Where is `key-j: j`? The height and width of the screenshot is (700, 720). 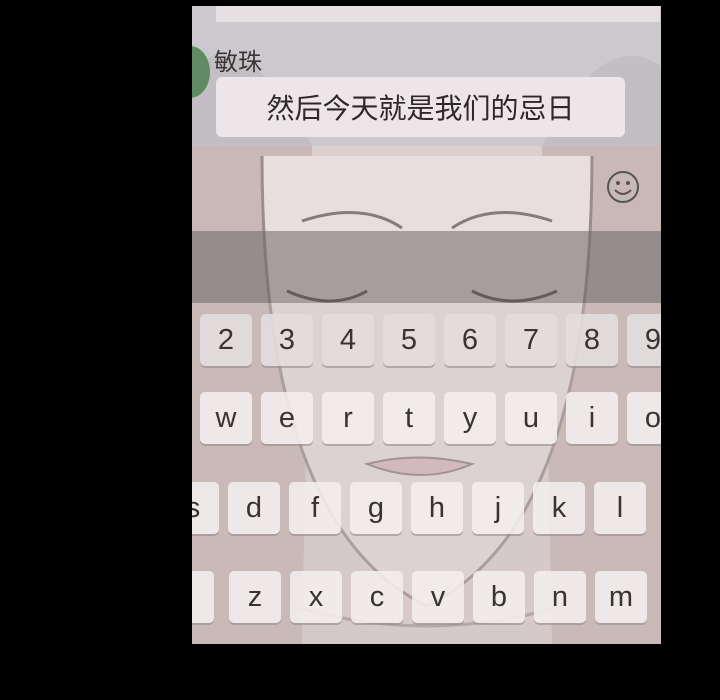
key-j: j is located at coordinates (498, 508).